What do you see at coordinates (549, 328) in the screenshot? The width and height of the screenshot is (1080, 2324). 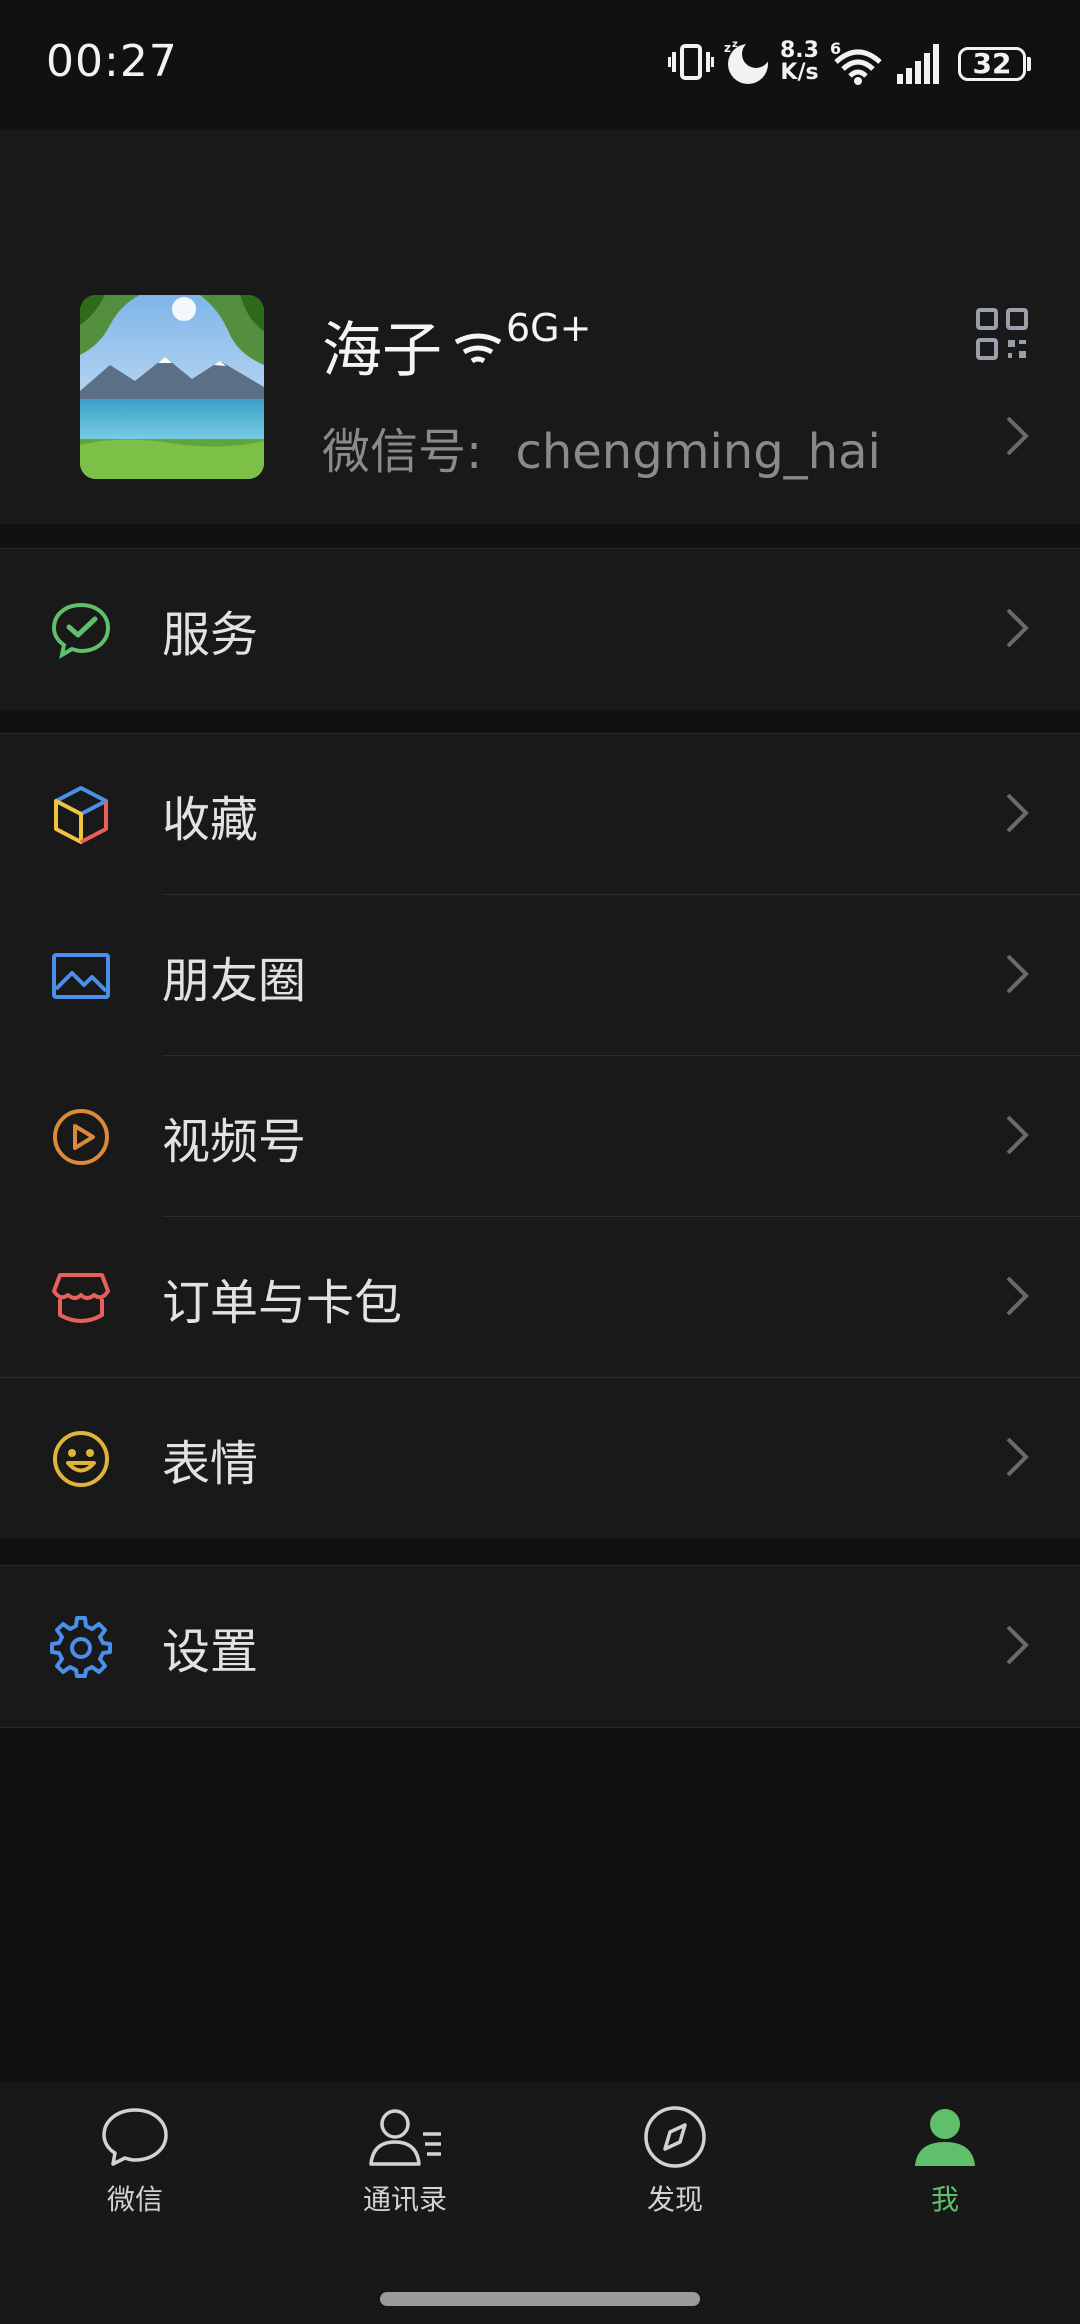 I see `nickname-network-suffix: 6G+` at bounding box center [549, 328].